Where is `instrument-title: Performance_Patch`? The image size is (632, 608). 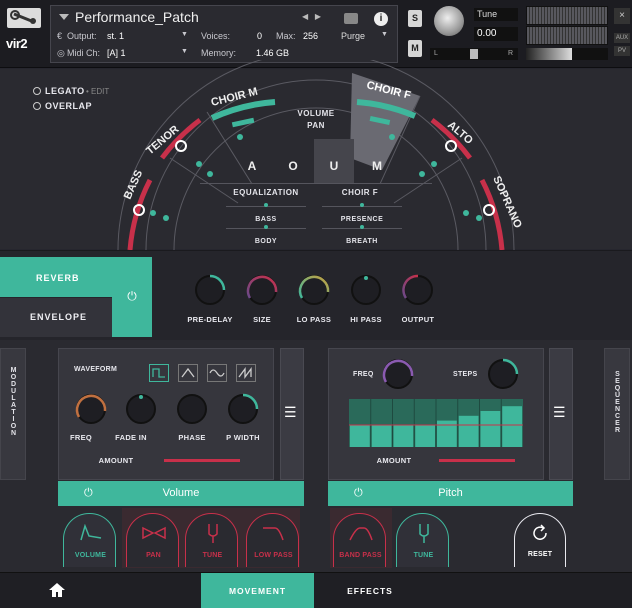
instrument-title: Performance_Patch is located at coordinates (137, 17).